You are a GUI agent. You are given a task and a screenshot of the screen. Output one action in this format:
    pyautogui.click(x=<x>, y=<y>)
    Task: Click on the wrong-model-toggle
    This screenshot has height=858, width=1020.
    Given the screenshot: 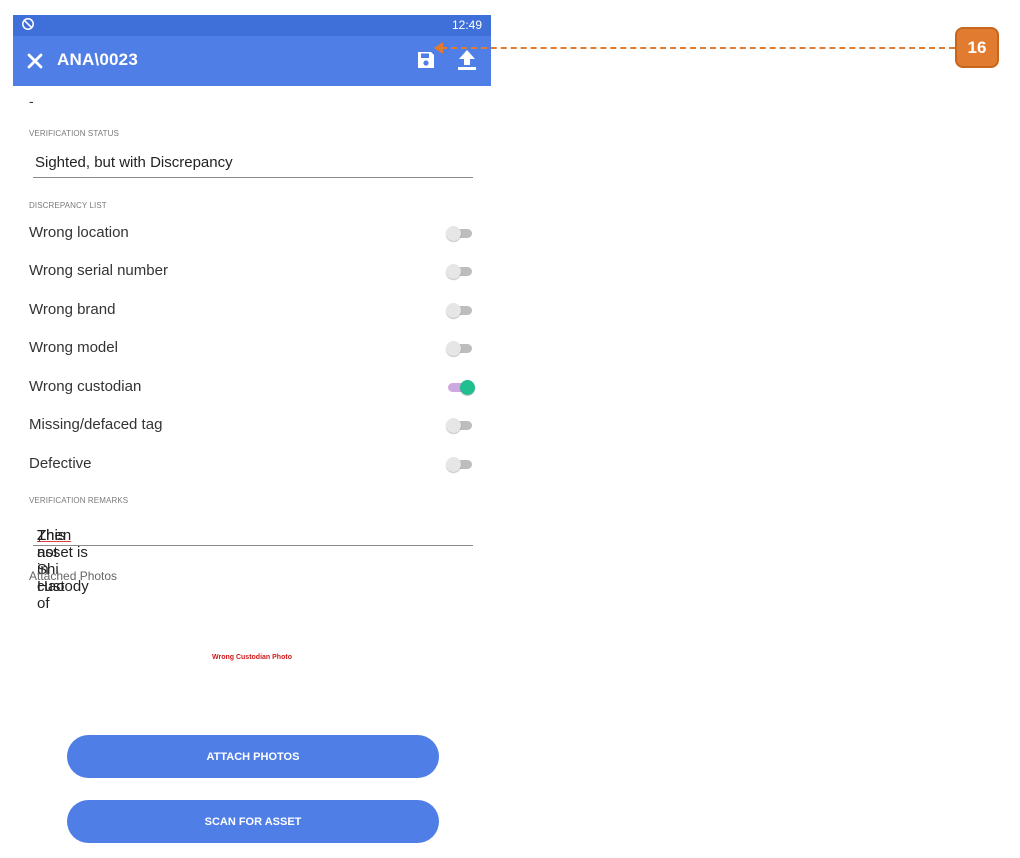 What is the action you would take?
    pyautogui.click(x=460, y=348)
    